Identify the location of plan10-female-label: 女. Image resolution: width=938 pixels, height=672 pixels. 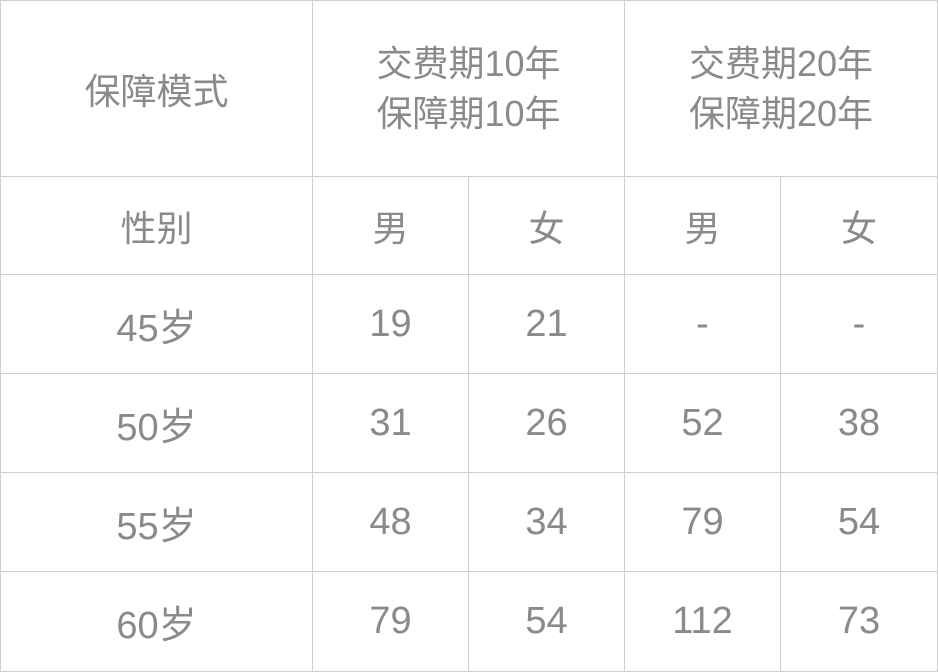
(547, 225).